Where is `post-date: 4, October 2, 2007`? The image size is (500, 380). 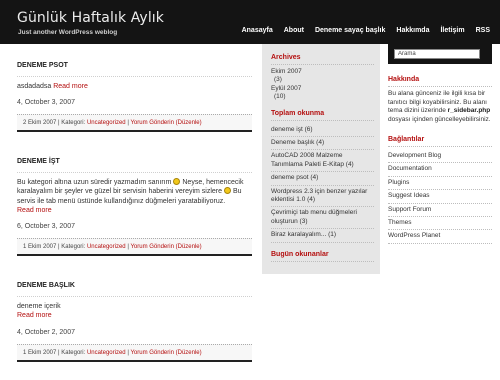
post-date: 4, October 2, 2007 is located at coordinates (46, 332).